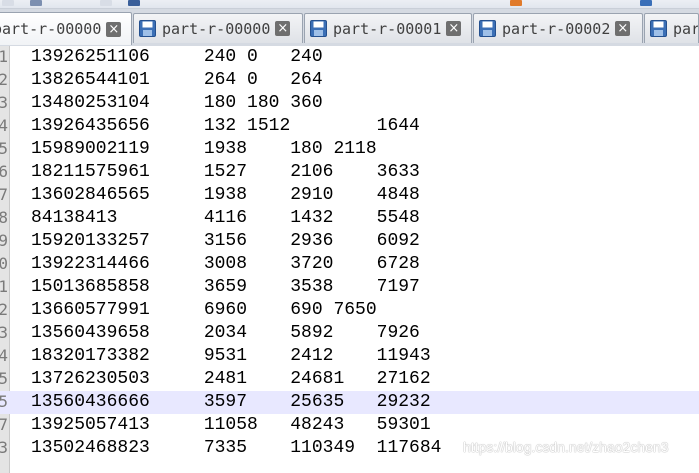  What do you see at coordinates (4, 263) in the screenshot?
I see `line-number: 0` at bounding box center [4, 263].